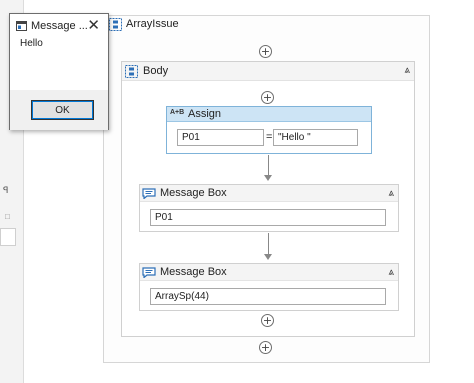  I want to click on assign-icon: A+B, so click(177, 112).